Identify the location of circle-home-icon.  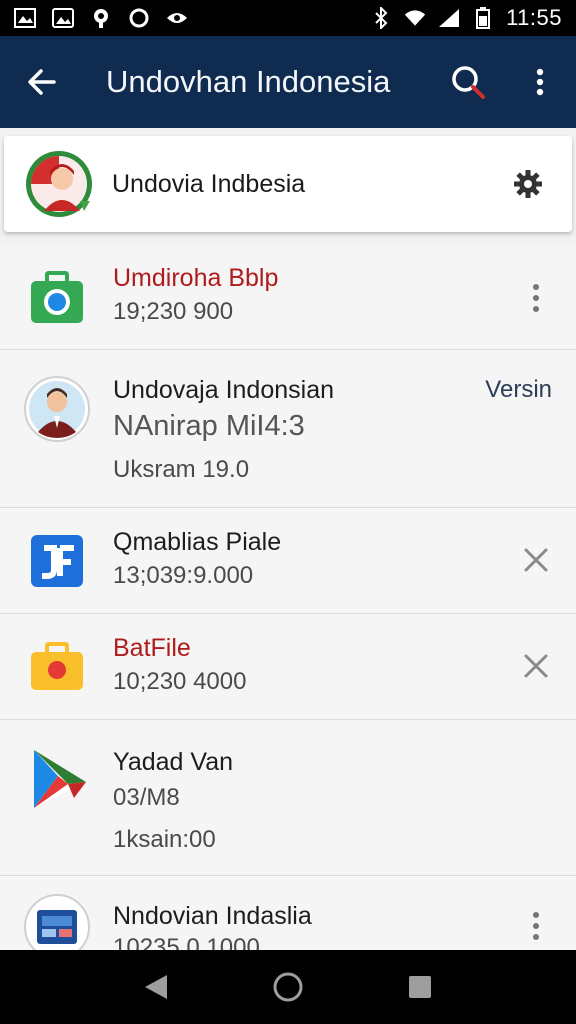
(288, 987).